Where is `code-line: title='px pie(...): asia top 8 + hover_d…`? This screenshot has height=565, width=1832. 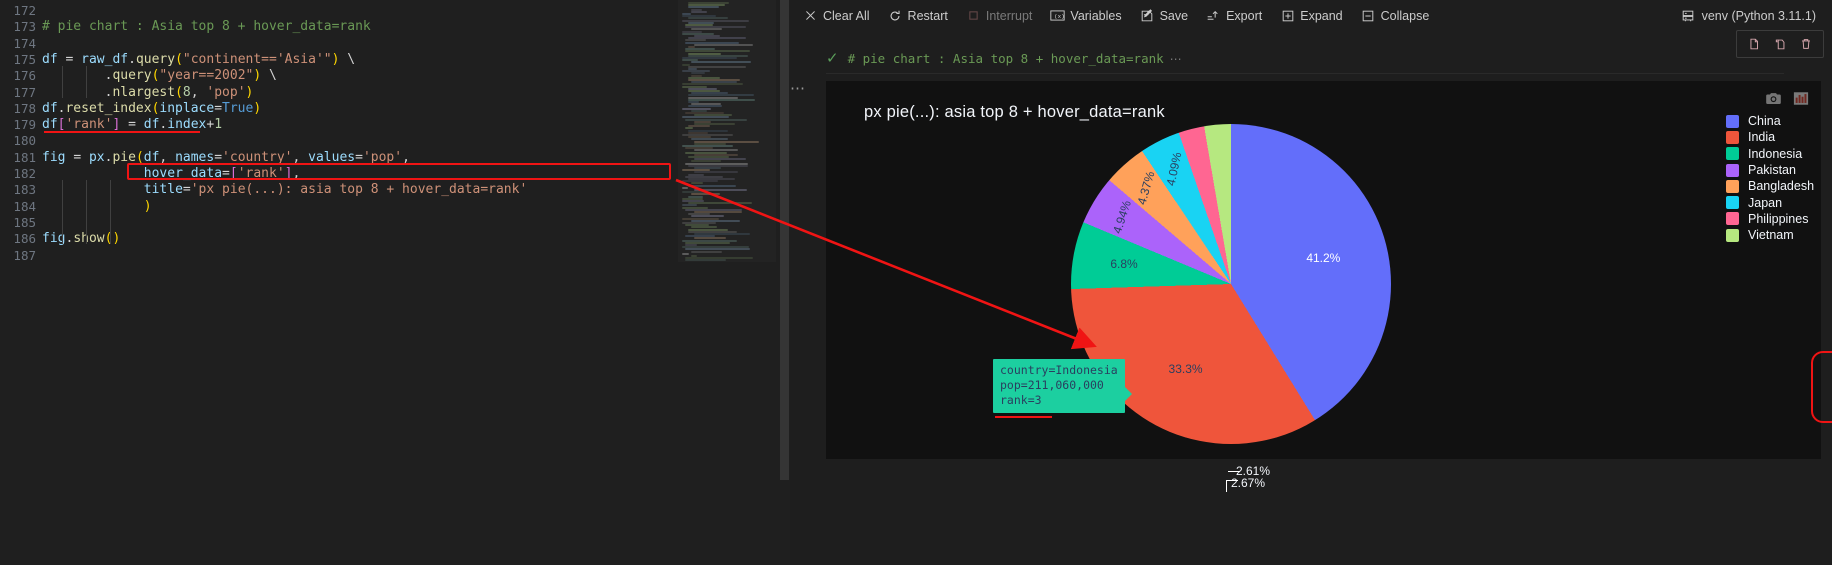 code-line: title='px pie(...): asia top 8 + hover_d… is located at coordinates (285, 190).